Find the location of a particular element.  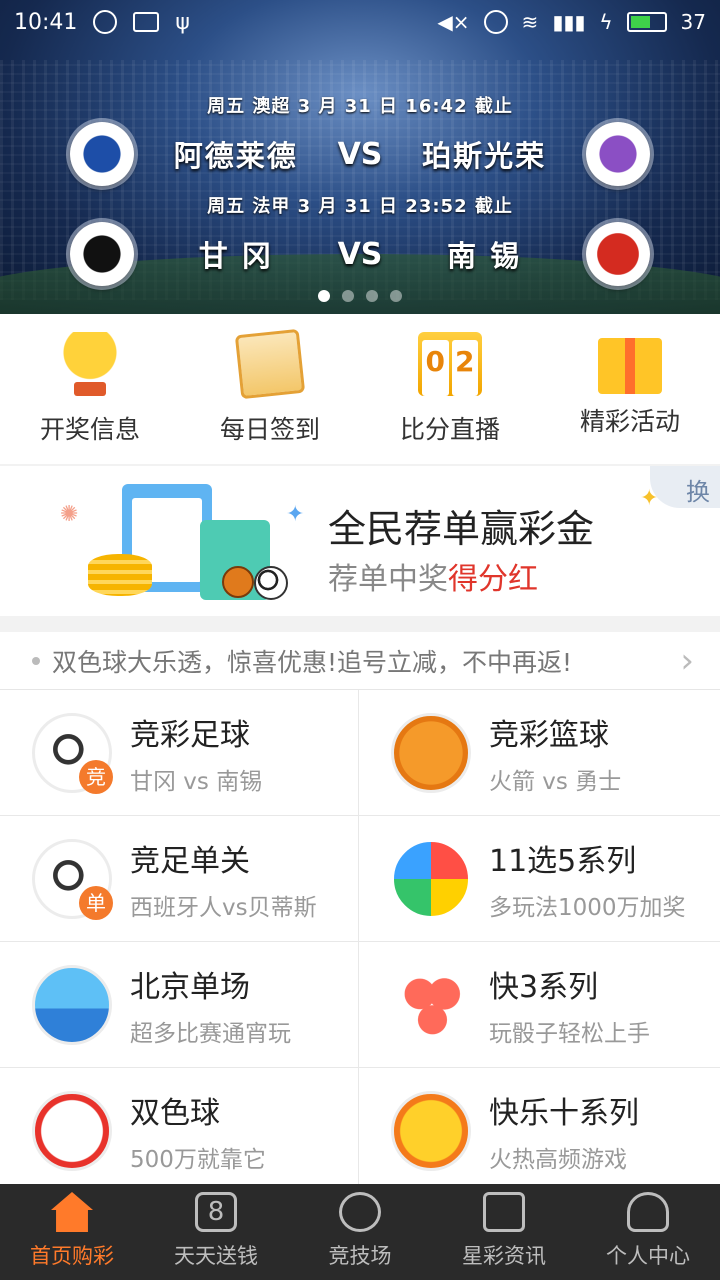

wifi-icon: ≋ is located at coordinates (530, 22).